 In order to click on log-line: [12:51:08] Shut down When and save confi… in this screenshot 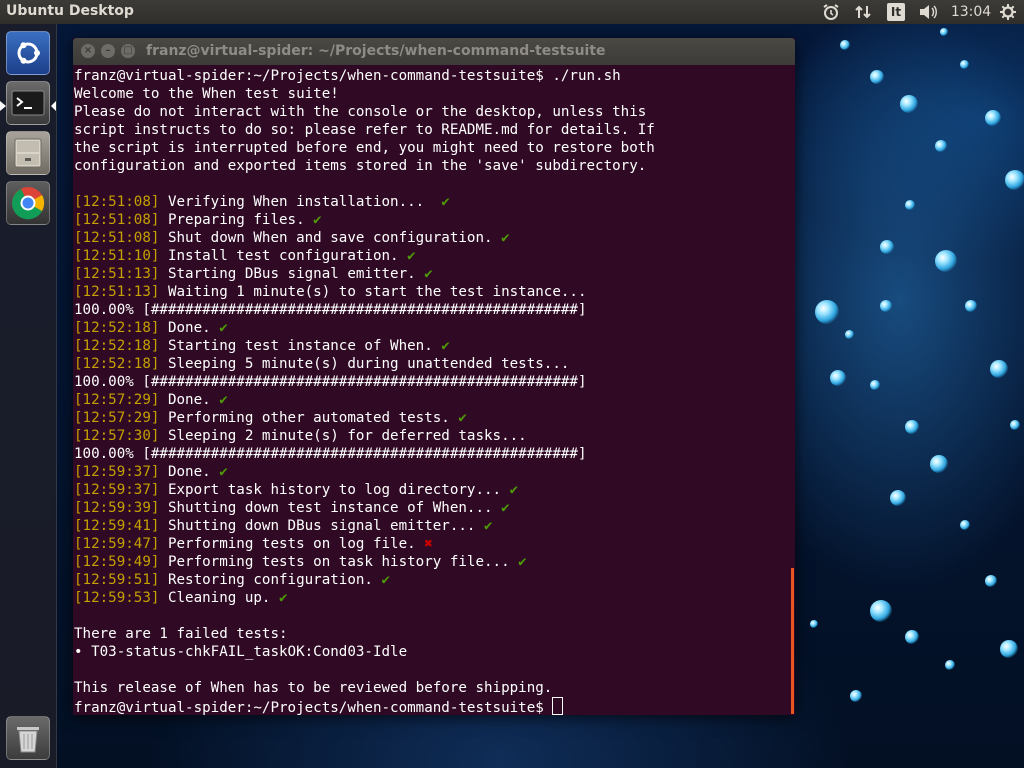, I will do `click(434, 238)`.